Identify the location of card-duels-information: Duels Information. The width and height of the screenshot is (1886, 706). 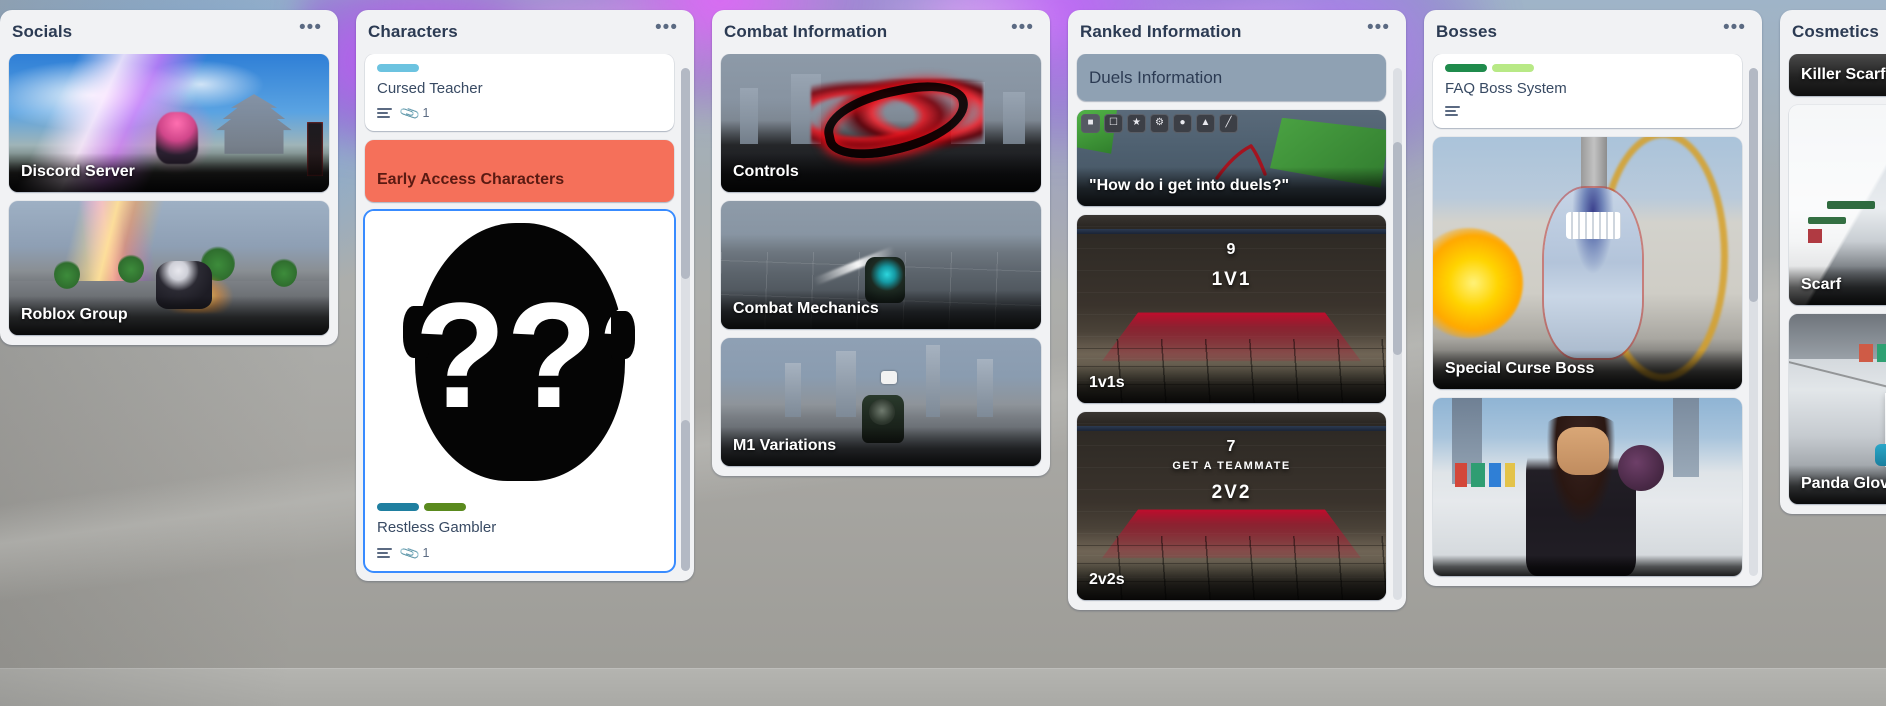
(1231, 77).